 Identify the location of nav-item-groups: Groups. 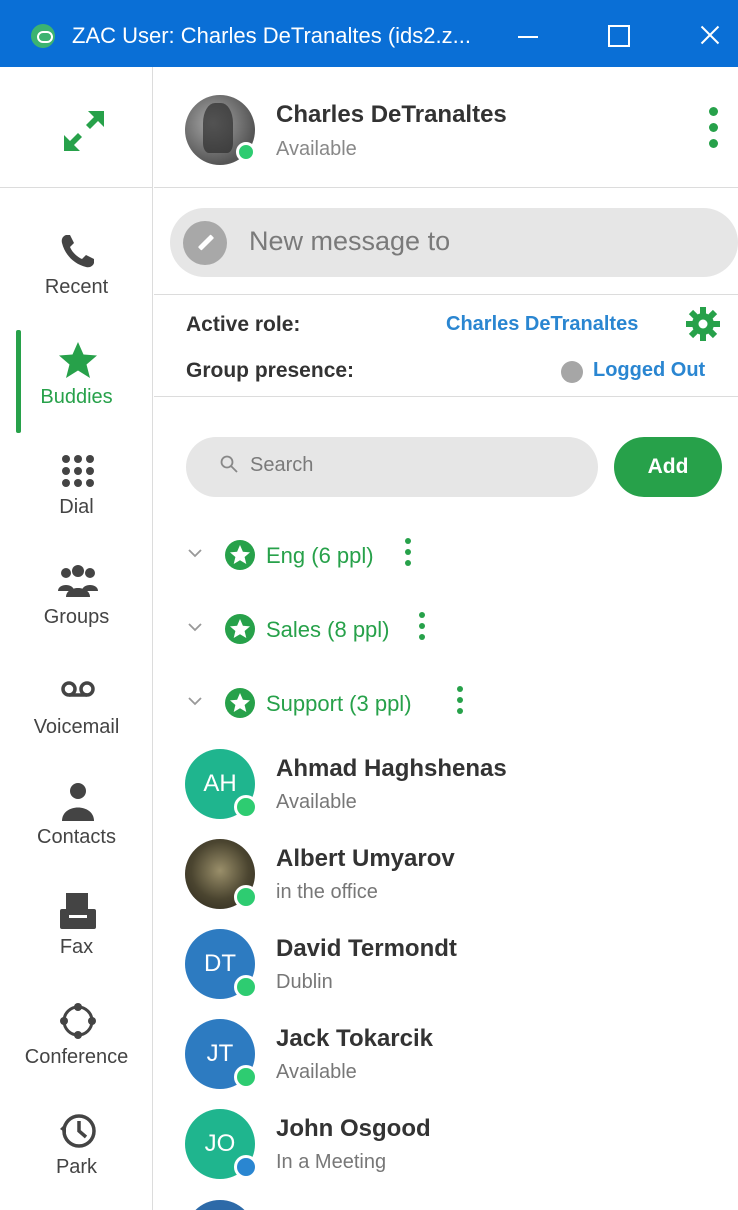
(76, 608).